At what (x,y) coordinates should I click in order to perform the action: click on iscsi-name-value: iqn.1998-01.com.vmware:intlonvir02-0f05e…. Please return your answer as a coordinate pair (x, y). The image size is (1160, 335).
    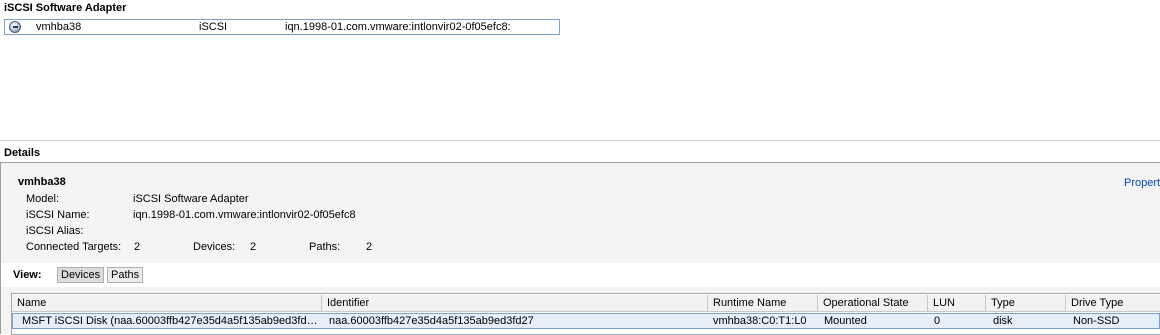
    Looking at the image, I should click on (244, 215).